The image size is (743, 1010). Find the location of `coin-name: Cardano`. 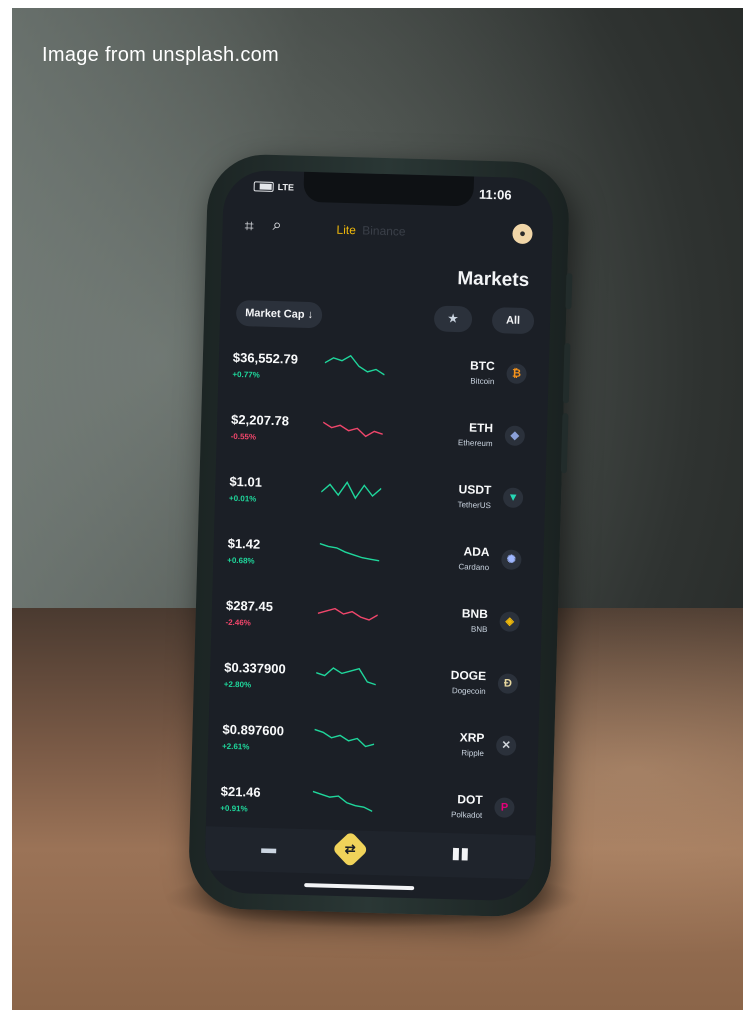

coin-name: Cardano is located at coordinates (474, 567).